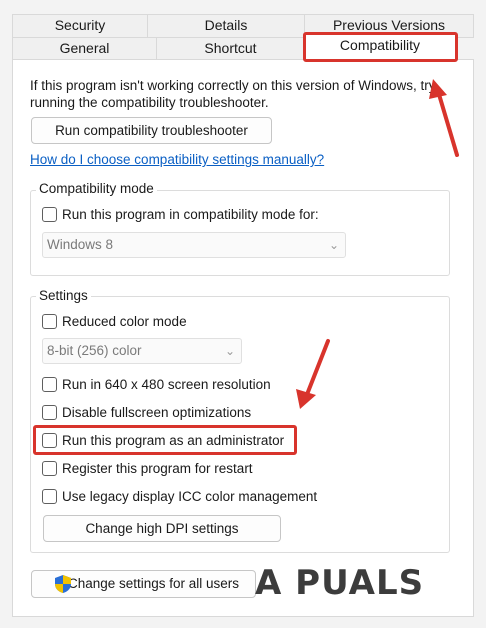 Image resolution: width=486 pixels, height=628 pixels. Describe the element at coordinates (124, 321) in the screenshot. I see `reduced-color-label: Reduced color mode` at that location.